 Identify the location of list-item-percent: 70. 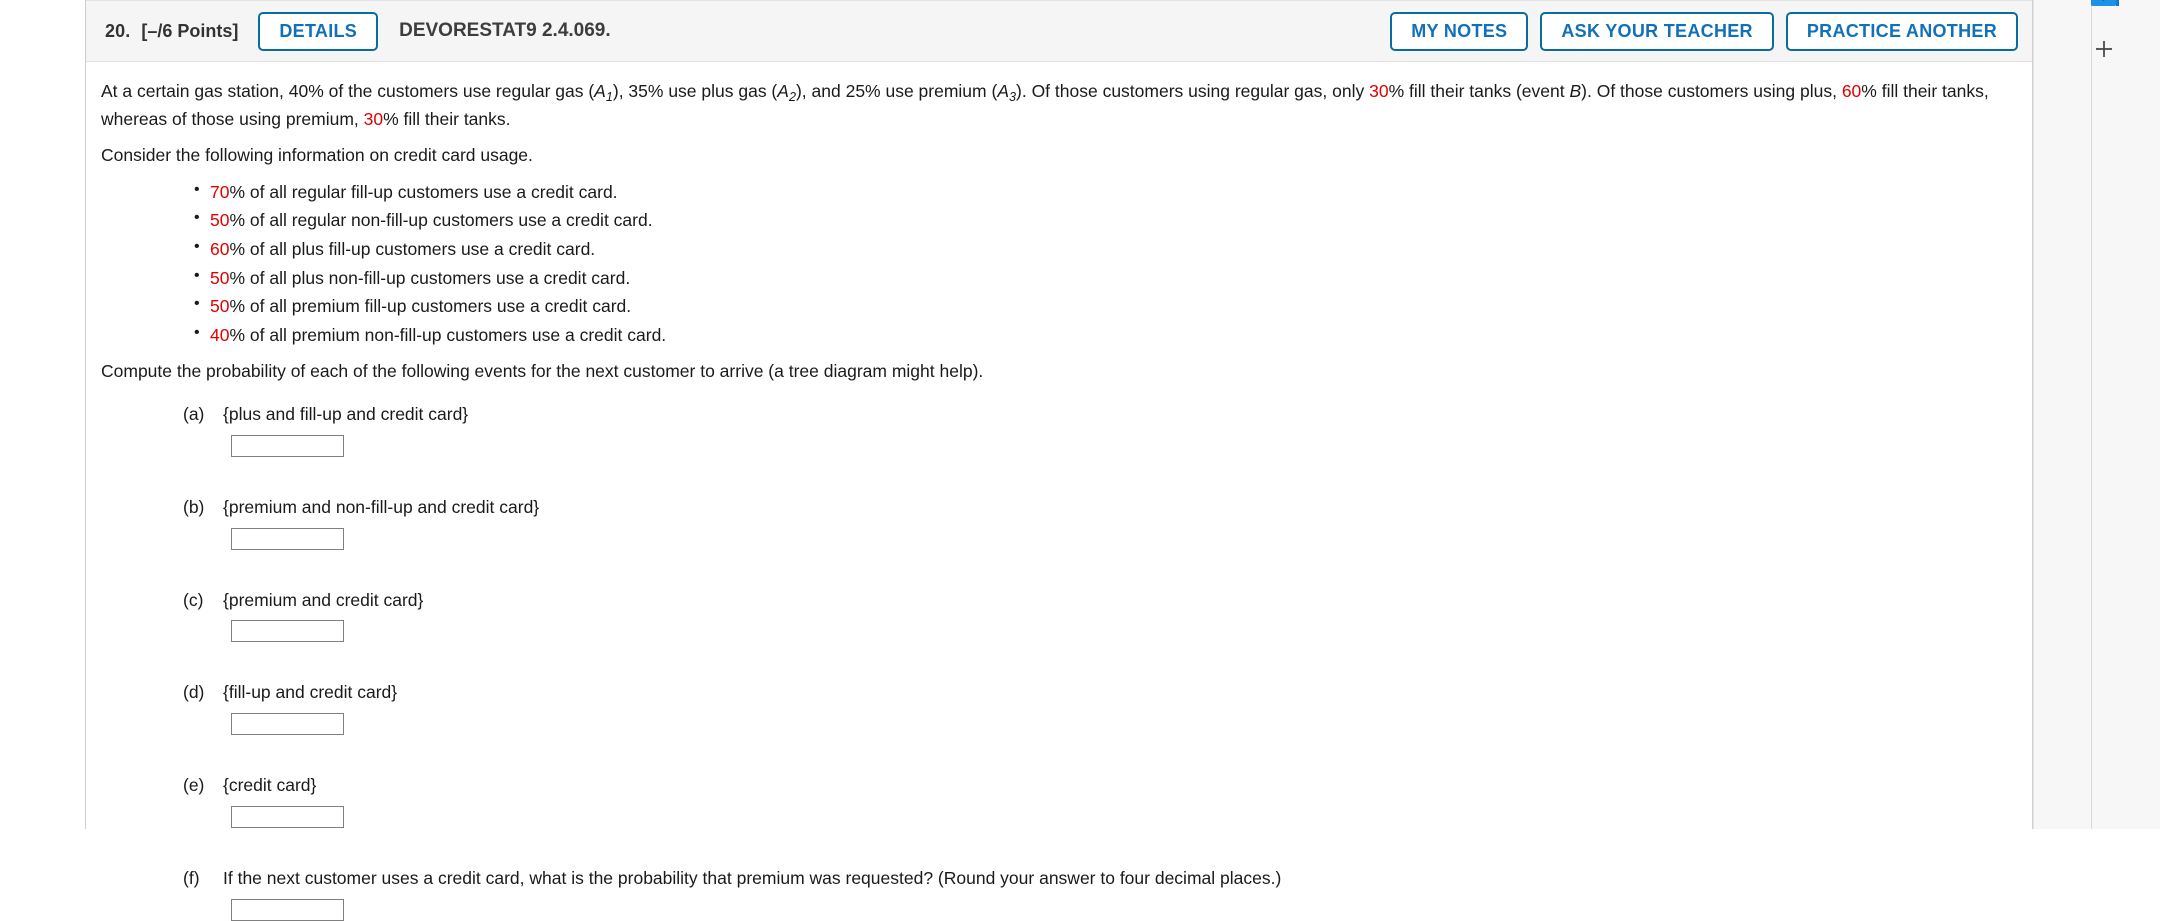
(220, 191).